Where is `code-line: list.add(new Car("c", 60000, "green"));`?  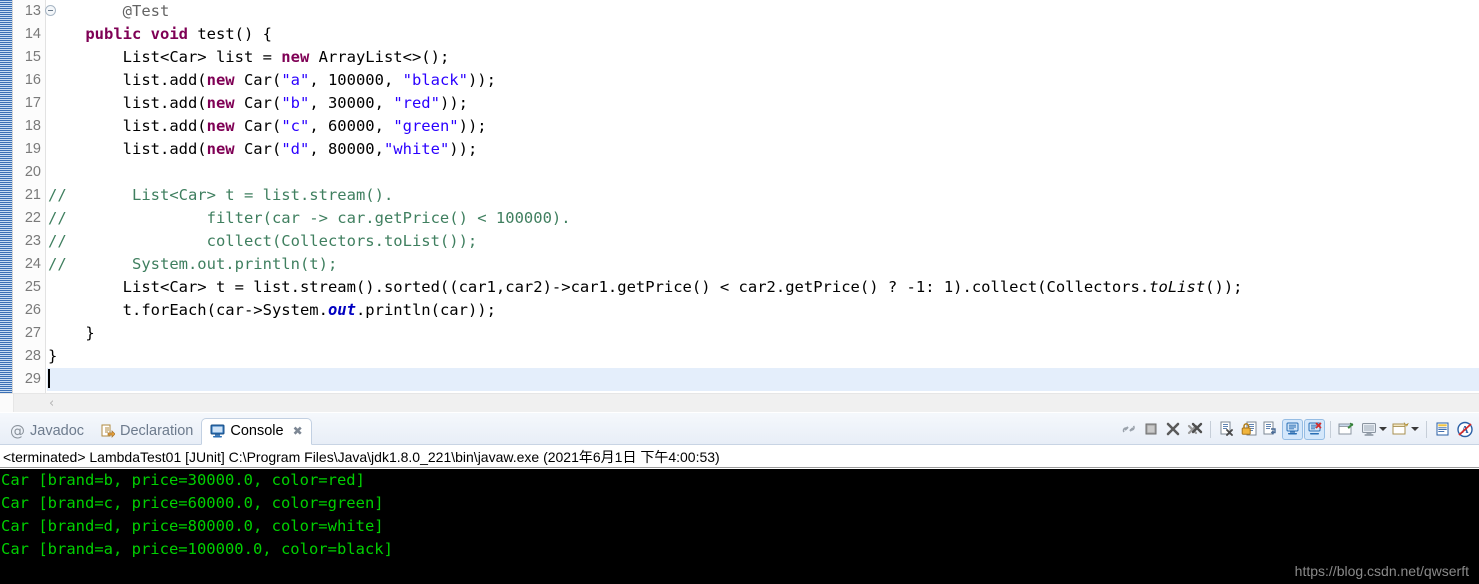
code-line: list.add(new Car("c", 60000, "green")); is located at coordinates (763, 126).